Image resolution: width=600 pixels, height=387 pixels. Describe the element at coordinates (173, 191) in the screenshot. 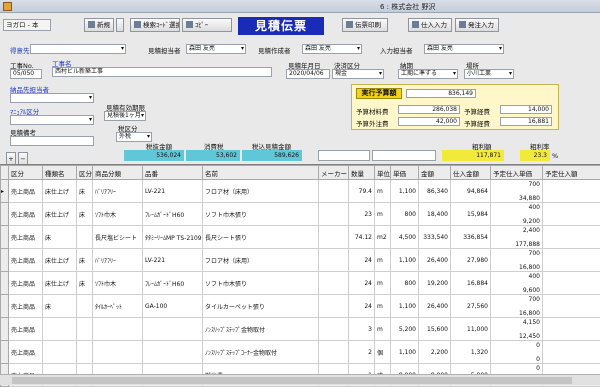

I see `table-cell: LV-221` at that location.